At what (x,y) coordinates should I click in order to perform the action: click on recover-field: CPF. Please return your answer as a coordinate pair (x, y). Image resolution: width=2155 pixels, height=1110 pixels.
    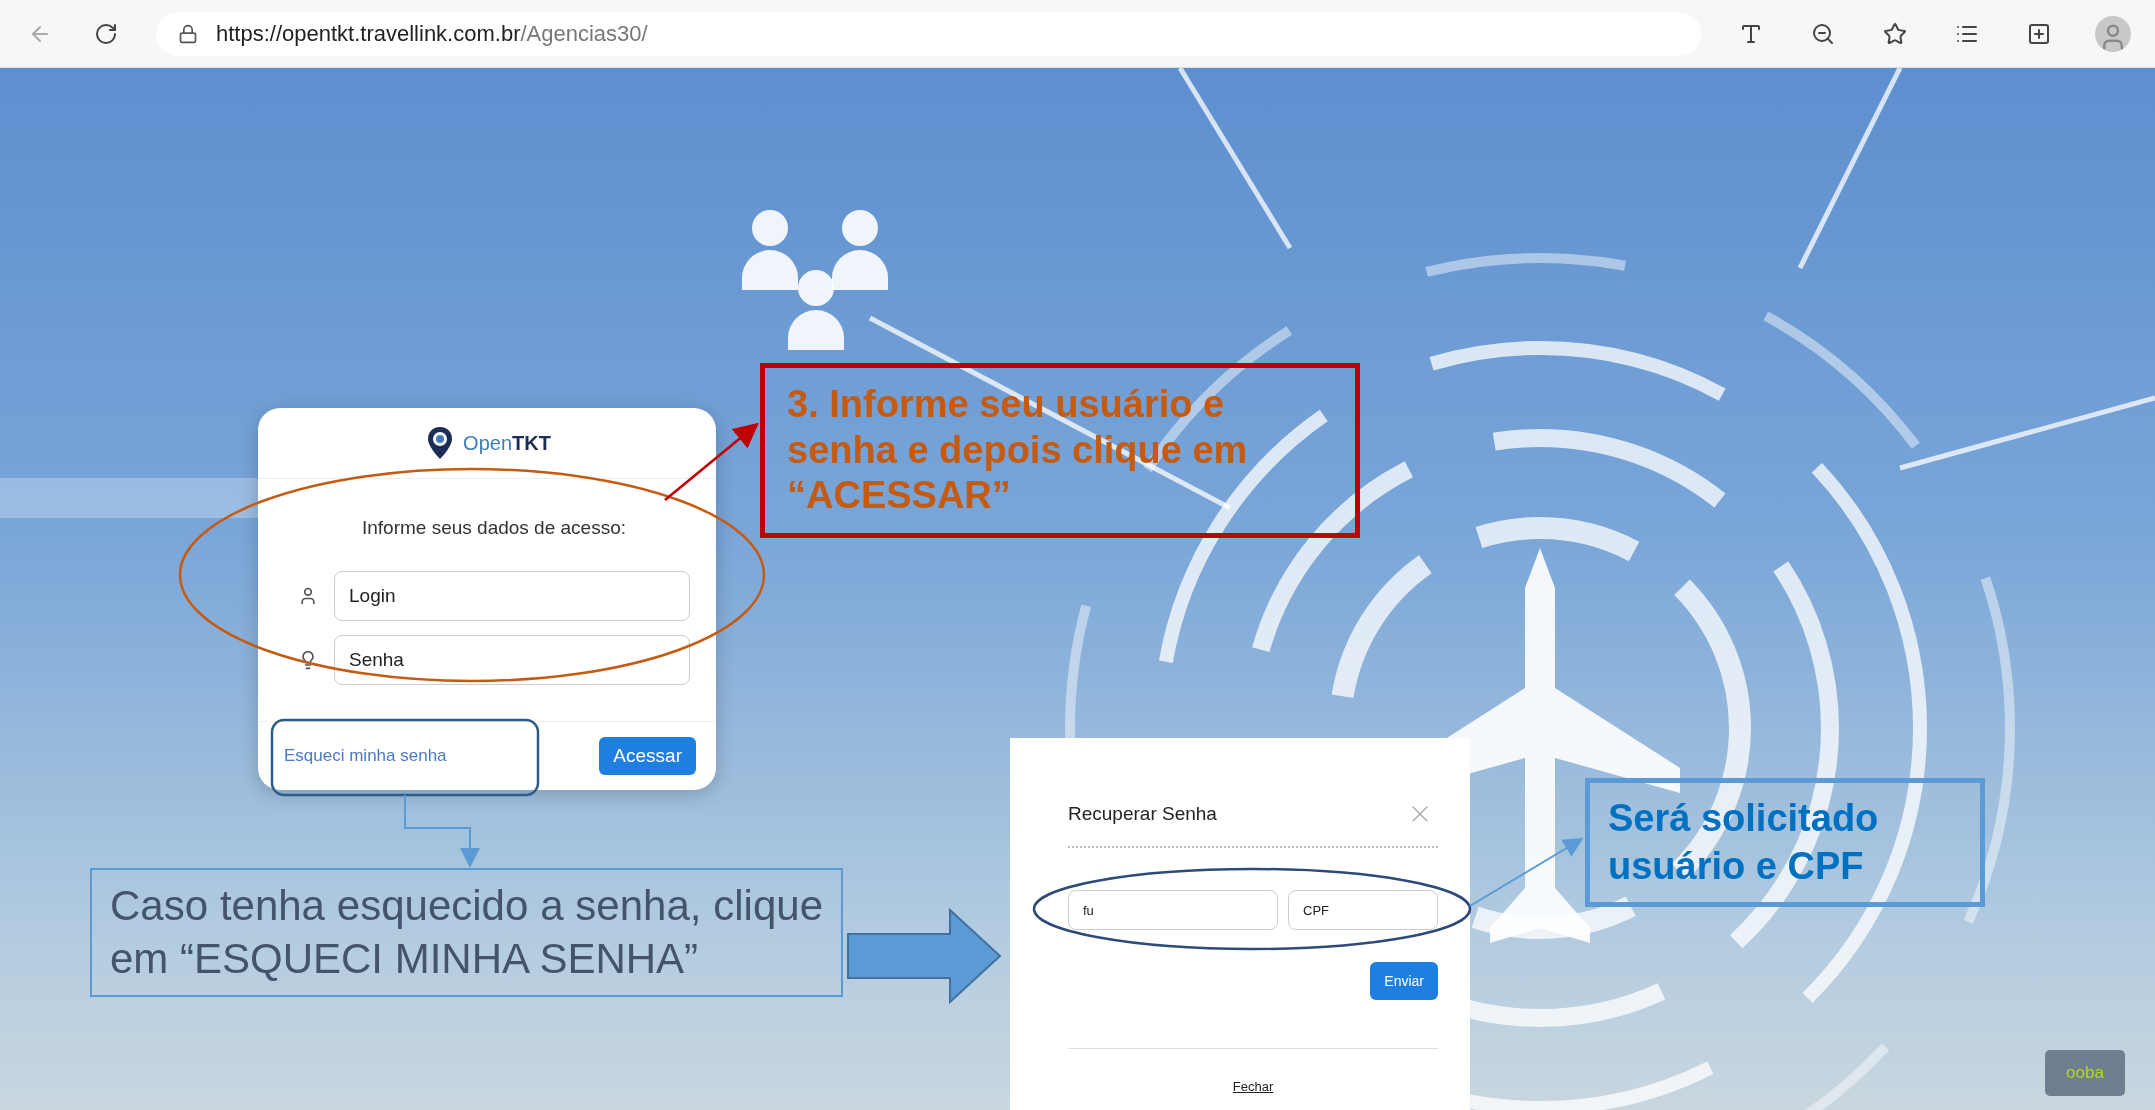
    Looking at the image, I should click on (1363, 910).